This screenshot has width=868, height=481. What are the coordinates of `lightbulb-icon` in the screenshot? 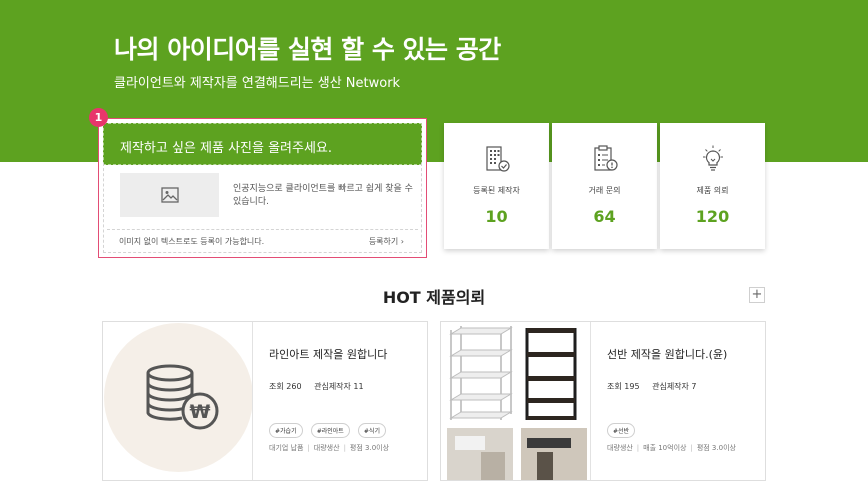 It's located at (713, 158).